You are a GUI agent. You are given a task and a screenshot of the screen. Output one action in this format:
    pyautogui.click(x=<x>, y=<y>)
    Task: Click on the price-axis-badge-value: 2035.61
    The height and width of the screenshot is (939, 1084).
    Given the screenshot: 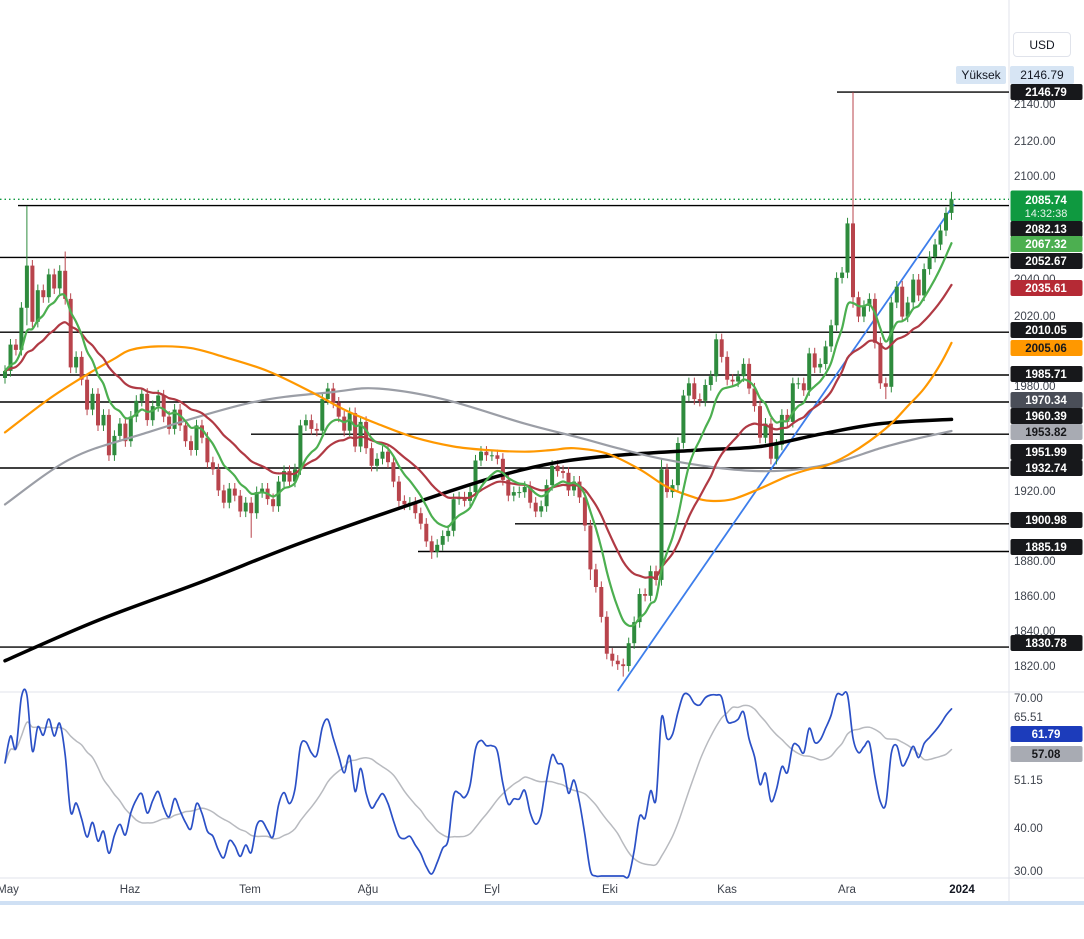 What is the action you would take?
    pyautogui.click(x=1046, y=289)
    